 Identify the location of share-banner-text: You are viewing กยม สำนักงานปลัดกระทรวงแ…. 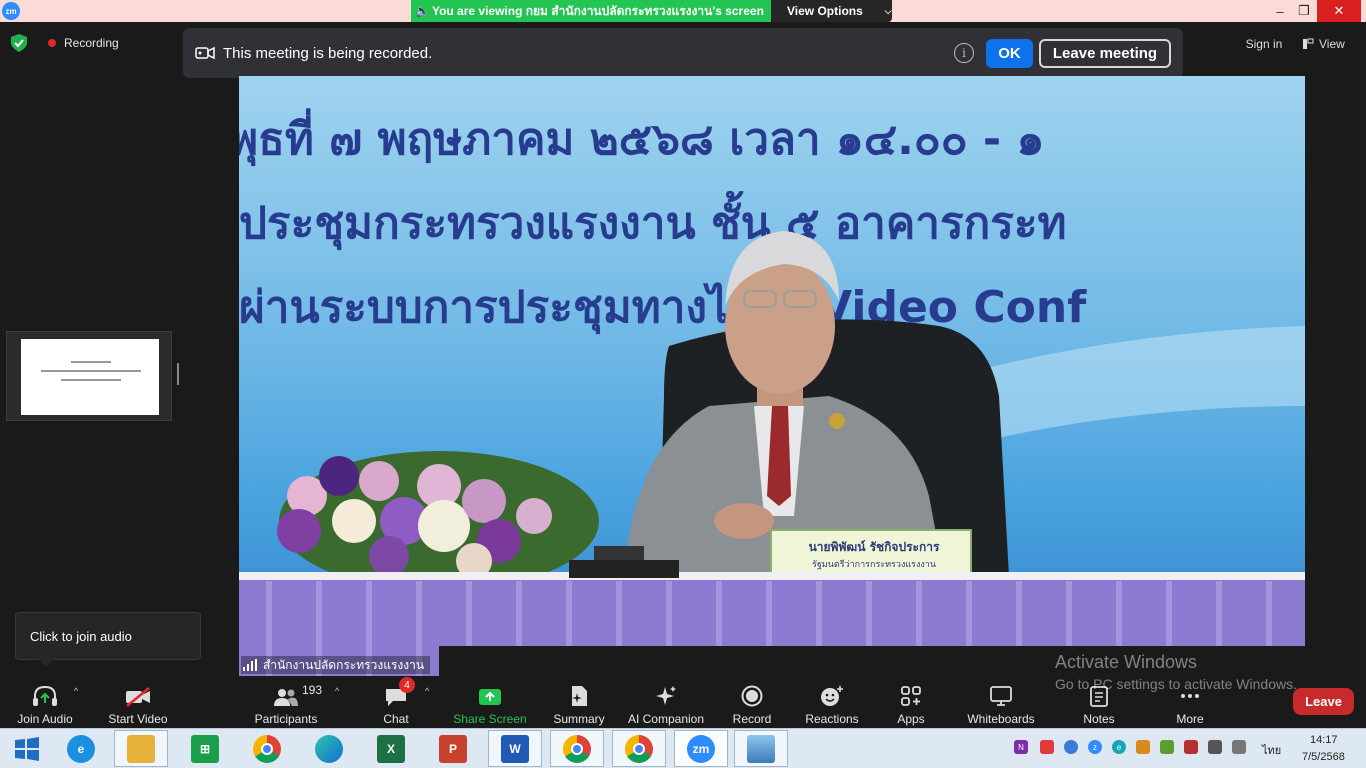
(597, 10).